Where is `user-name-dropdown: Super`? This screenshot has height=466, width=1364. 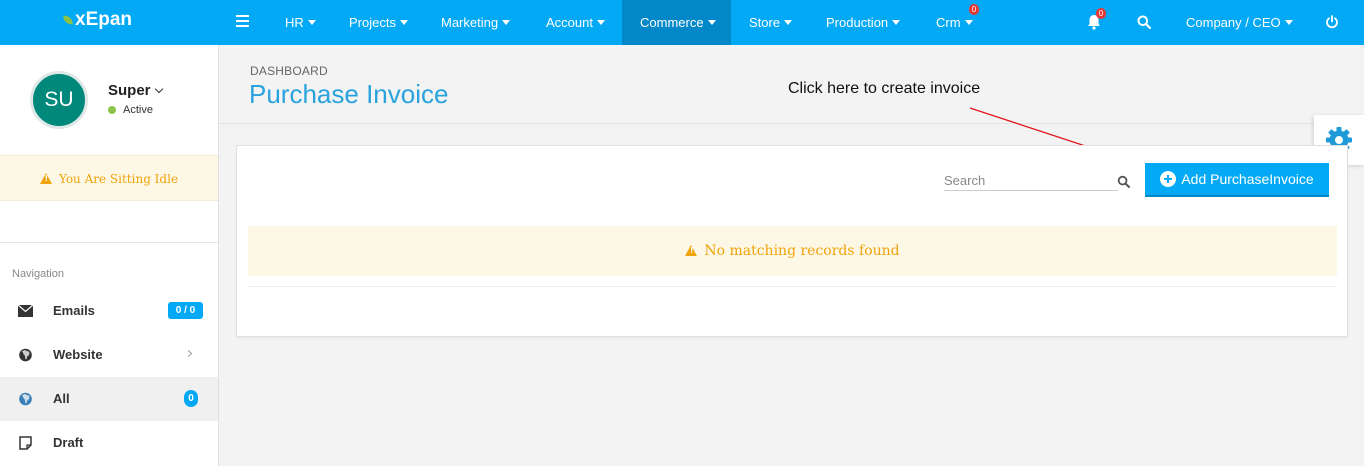 user-name-dropdown: Super is located at coordinates (135, 90).